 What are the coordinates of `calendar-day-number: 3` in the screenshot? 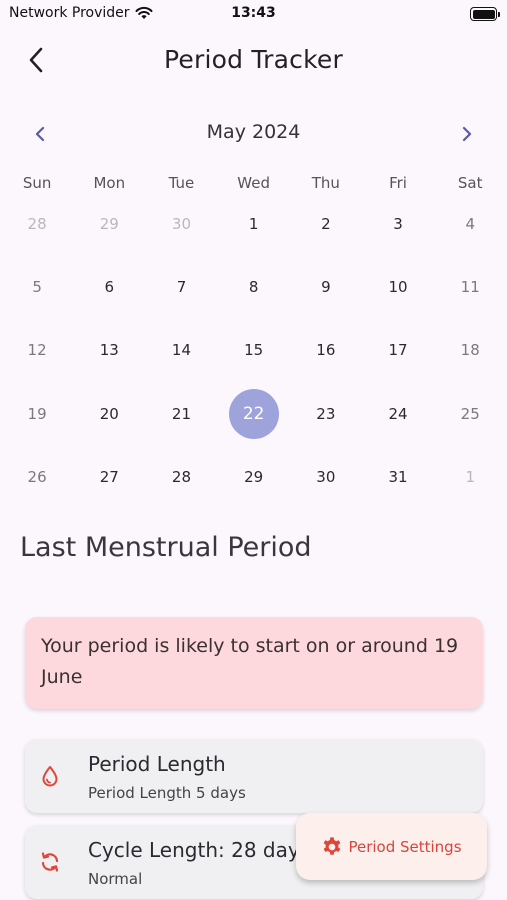 It's located at (398, 223).